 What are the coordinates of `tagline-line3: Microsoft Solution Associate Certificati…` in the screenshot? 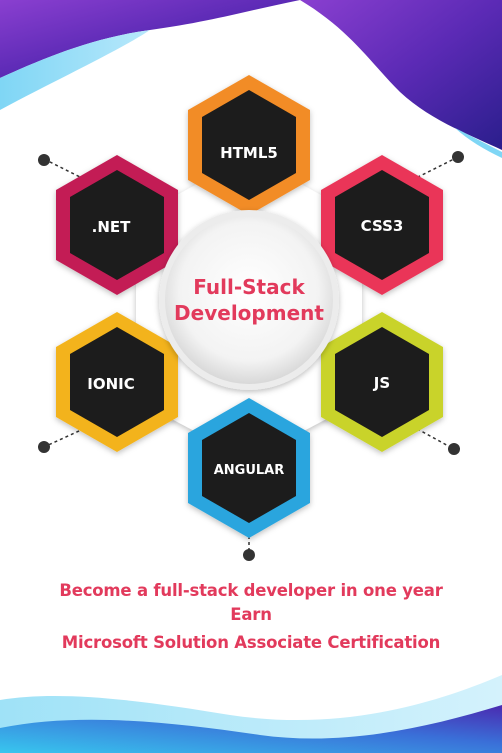 It's located at (251, 642).